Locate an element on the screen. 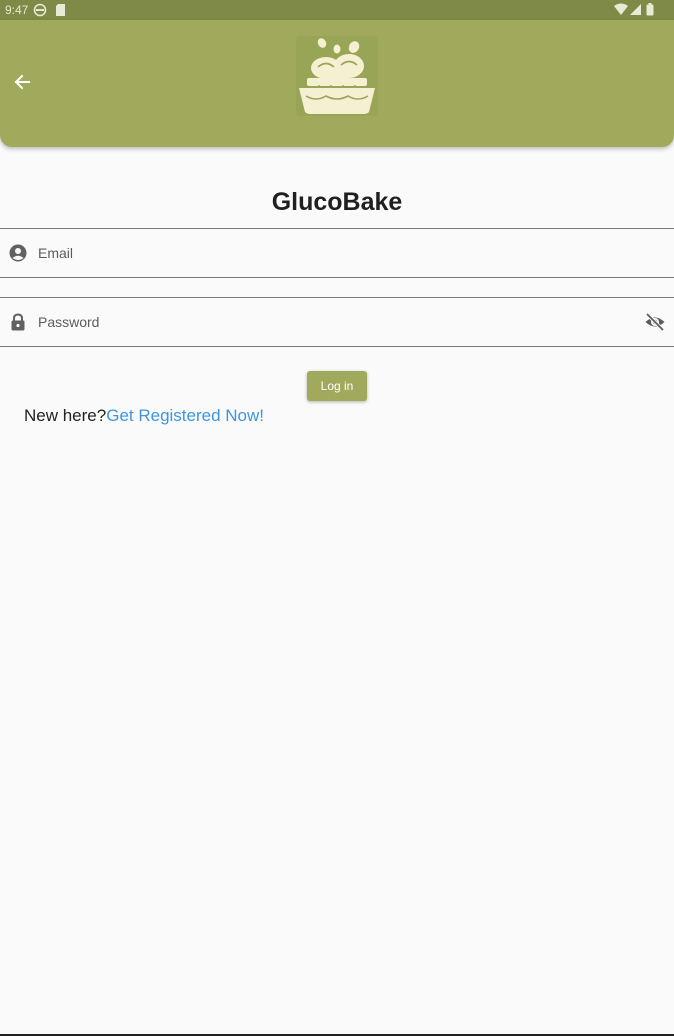  status-time: 9:47 is located at coordinates (17, 10).